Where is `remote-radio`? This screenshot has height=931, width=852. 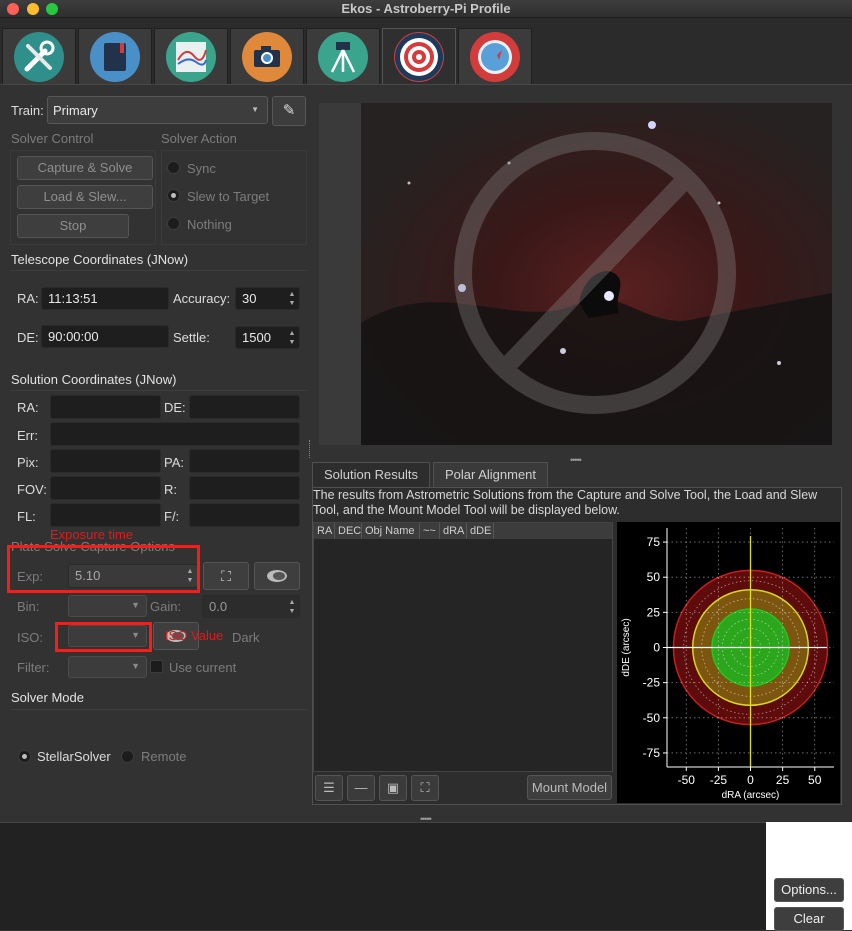 remote-radio is located at coordinates (127, 756).